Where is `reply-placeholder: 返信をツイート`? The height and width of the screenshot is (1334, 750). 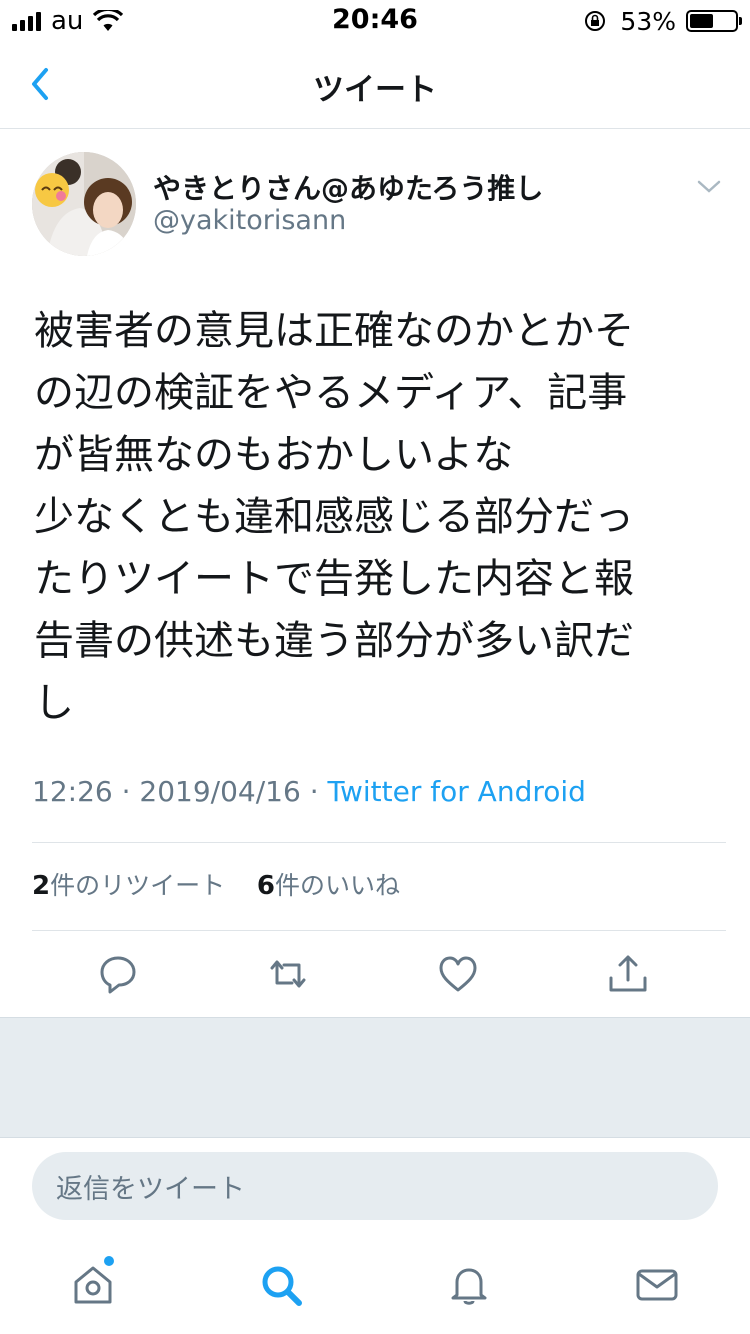
reply-placeholder: 返信をツイート is located at coordinates (150, 1189).